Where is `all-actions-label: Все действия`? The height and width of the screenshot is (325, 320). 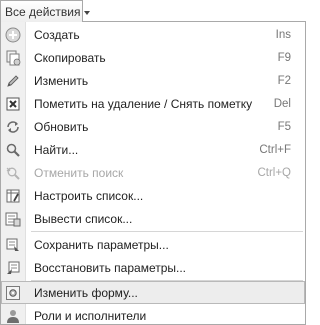 all-actions-label: Все действия is located at coordinates (43, 11).